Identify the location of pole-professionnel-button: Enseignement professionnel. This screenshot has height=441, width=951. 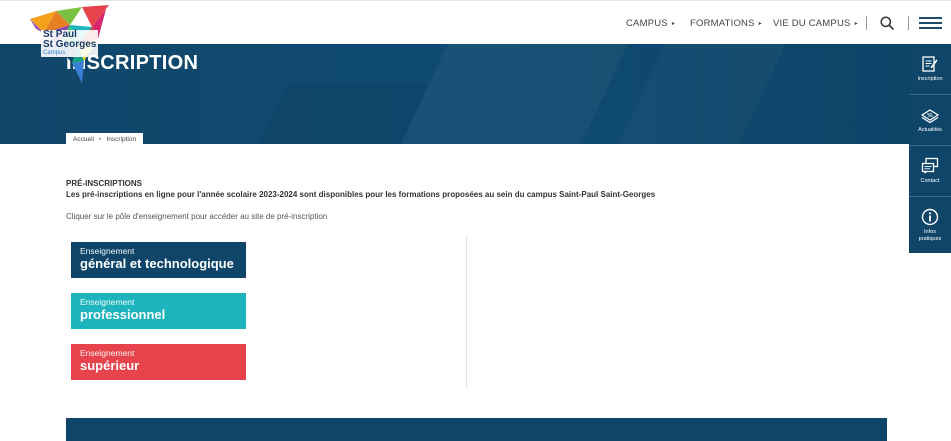
(158, 311).